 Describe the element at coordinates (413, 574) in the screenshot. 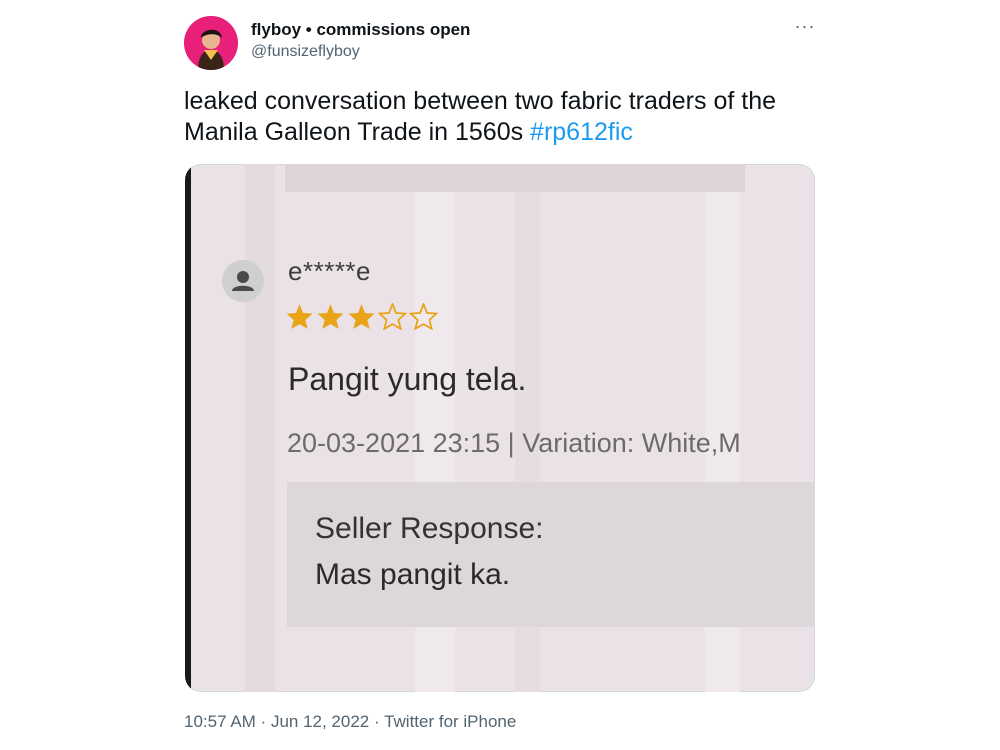

I see `seller-response-text: Mas pangit ka.` at that location.